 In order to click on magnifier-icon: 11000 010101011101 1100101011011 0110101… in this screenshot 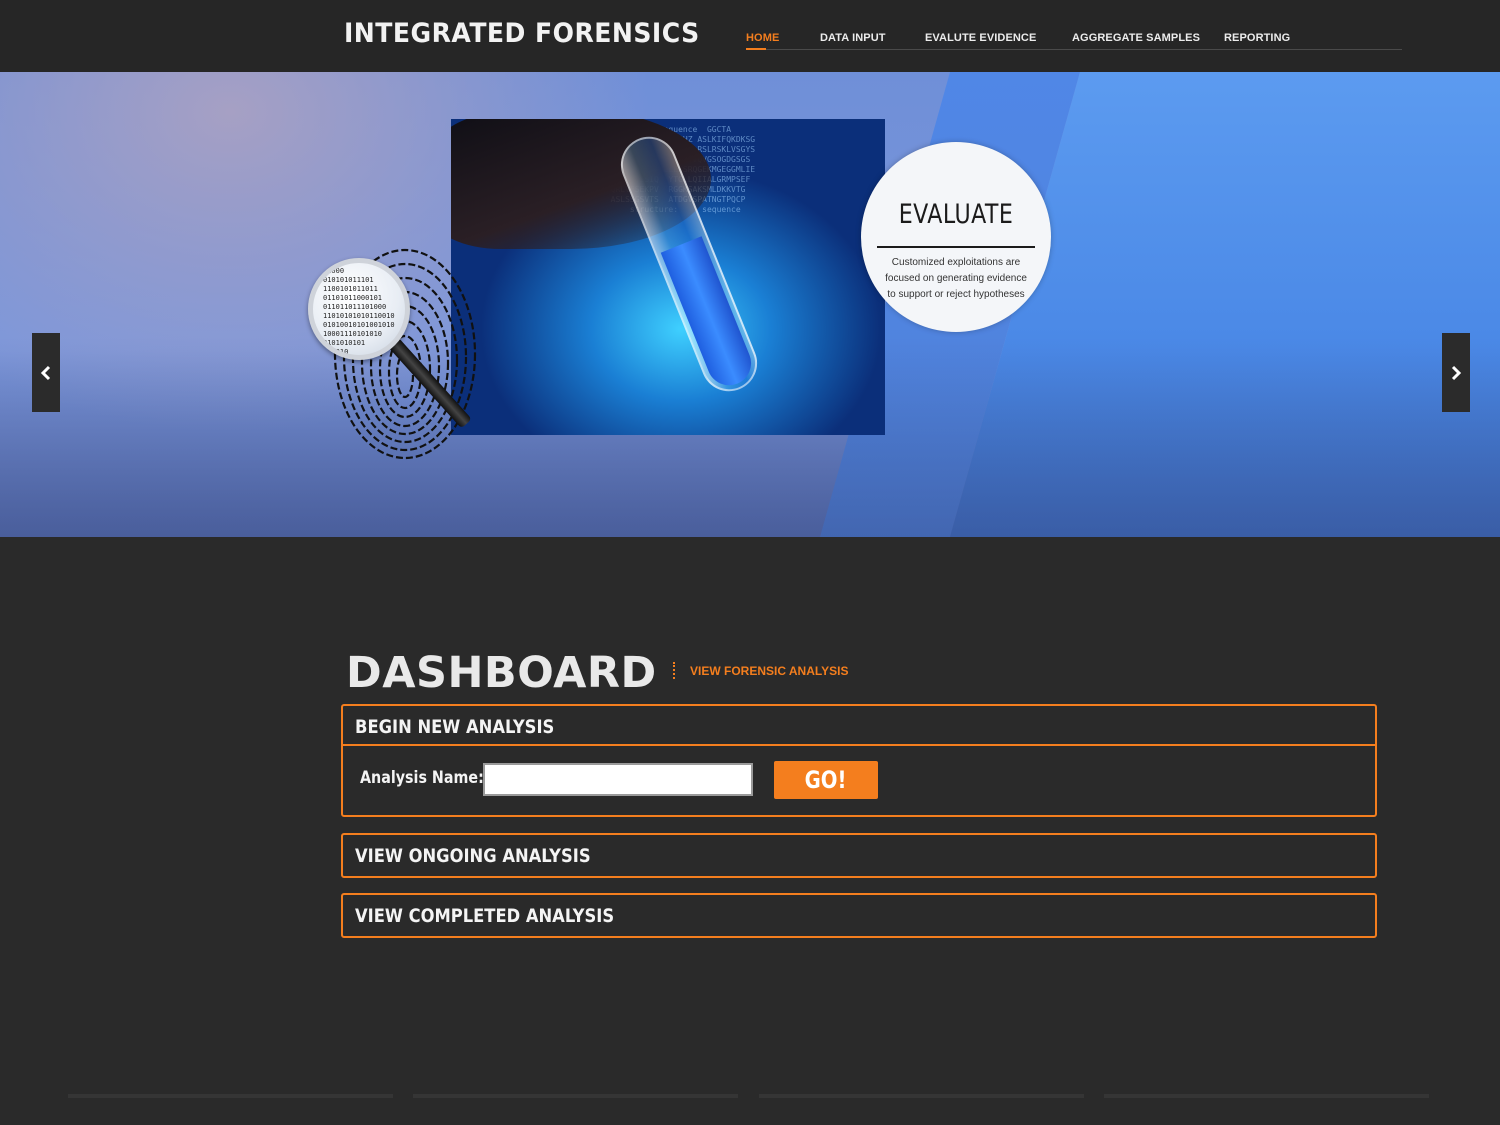, I will do `click(359, 309)`.